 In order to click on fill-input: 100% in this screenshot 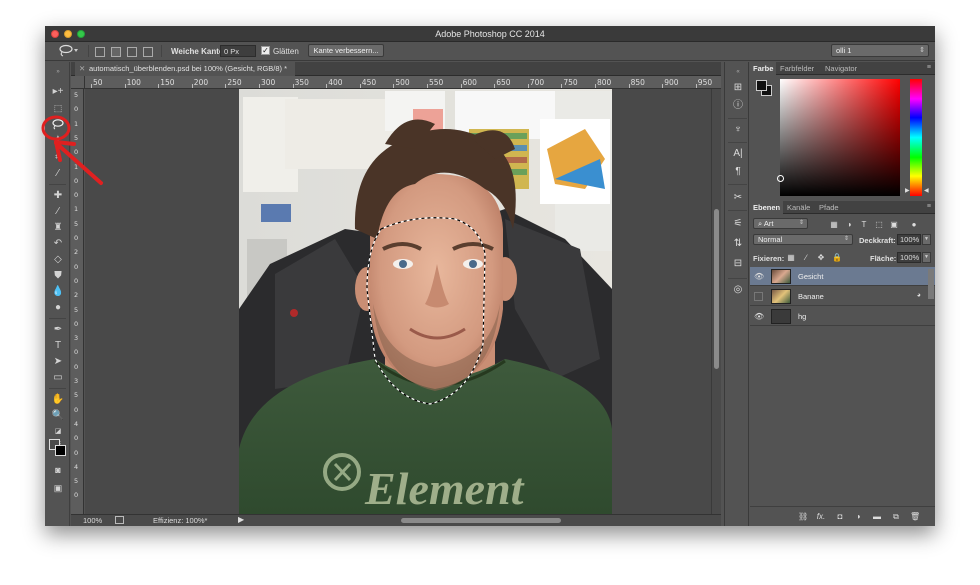, I will do `click(909, 257)`.